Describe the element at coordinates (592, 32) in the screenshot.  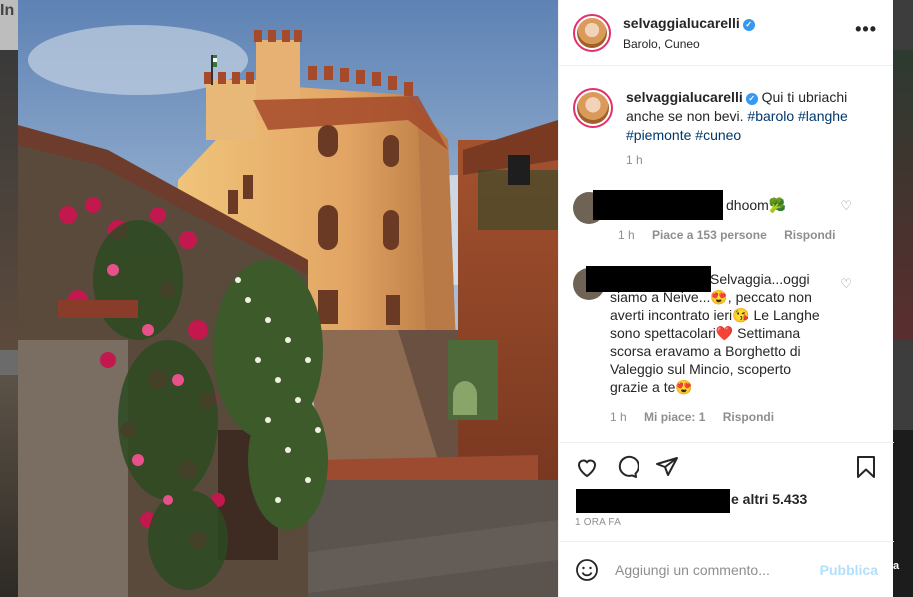
I see `author-avatar` at that location.